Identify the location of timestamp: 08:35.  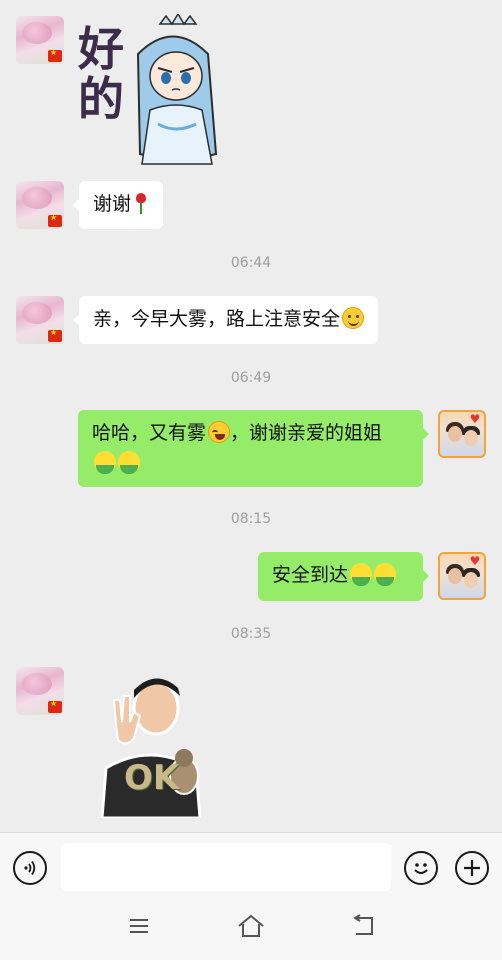
(251, 634).